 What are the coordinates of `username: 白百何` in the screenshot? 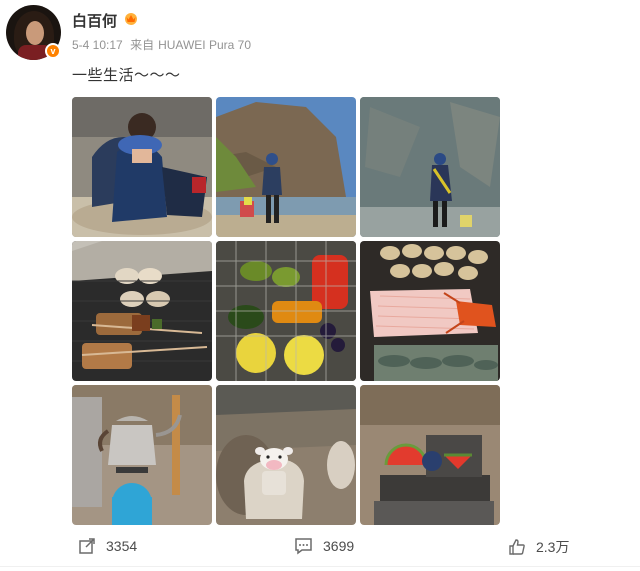 It's located at (94, 20).